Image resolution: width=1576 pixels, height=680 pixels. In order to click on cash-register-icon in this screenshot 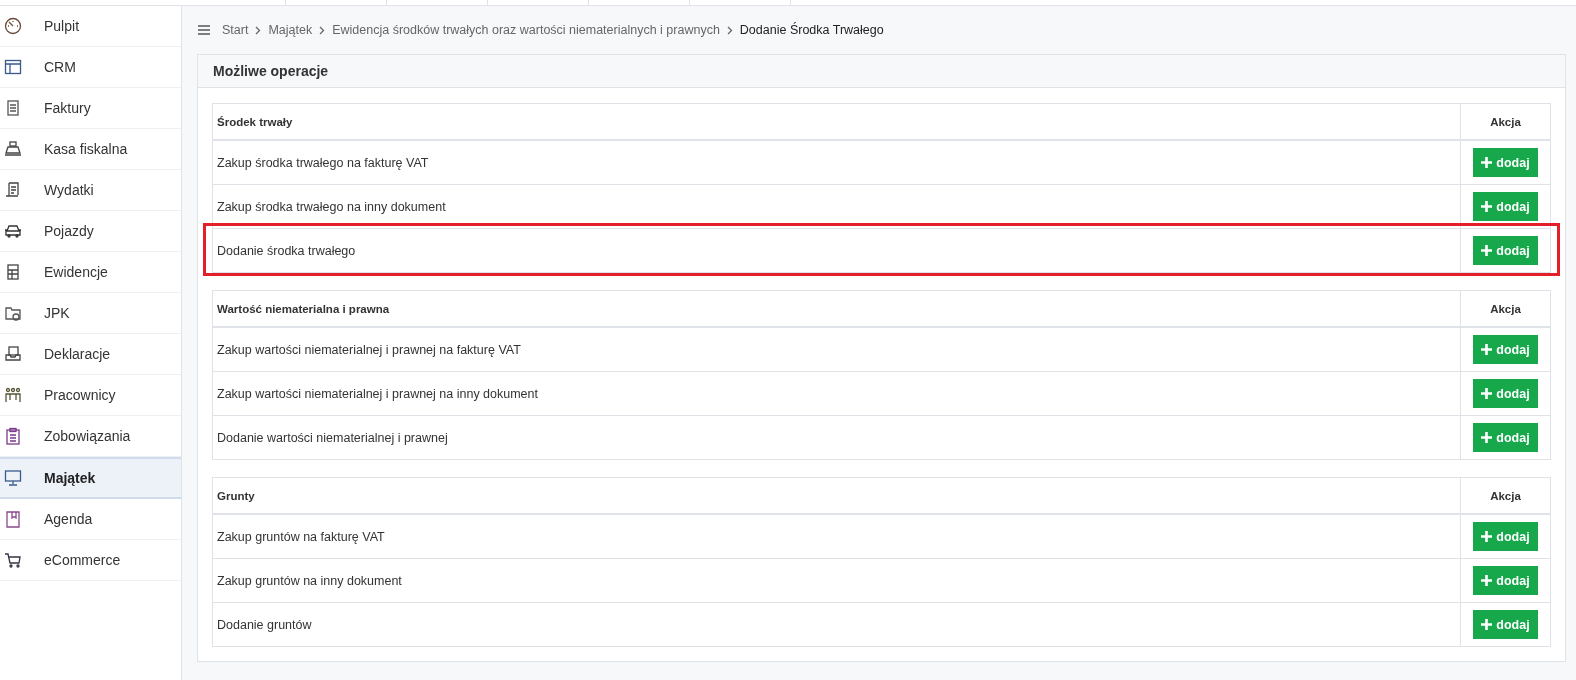, I will do `click(13, 149)`.